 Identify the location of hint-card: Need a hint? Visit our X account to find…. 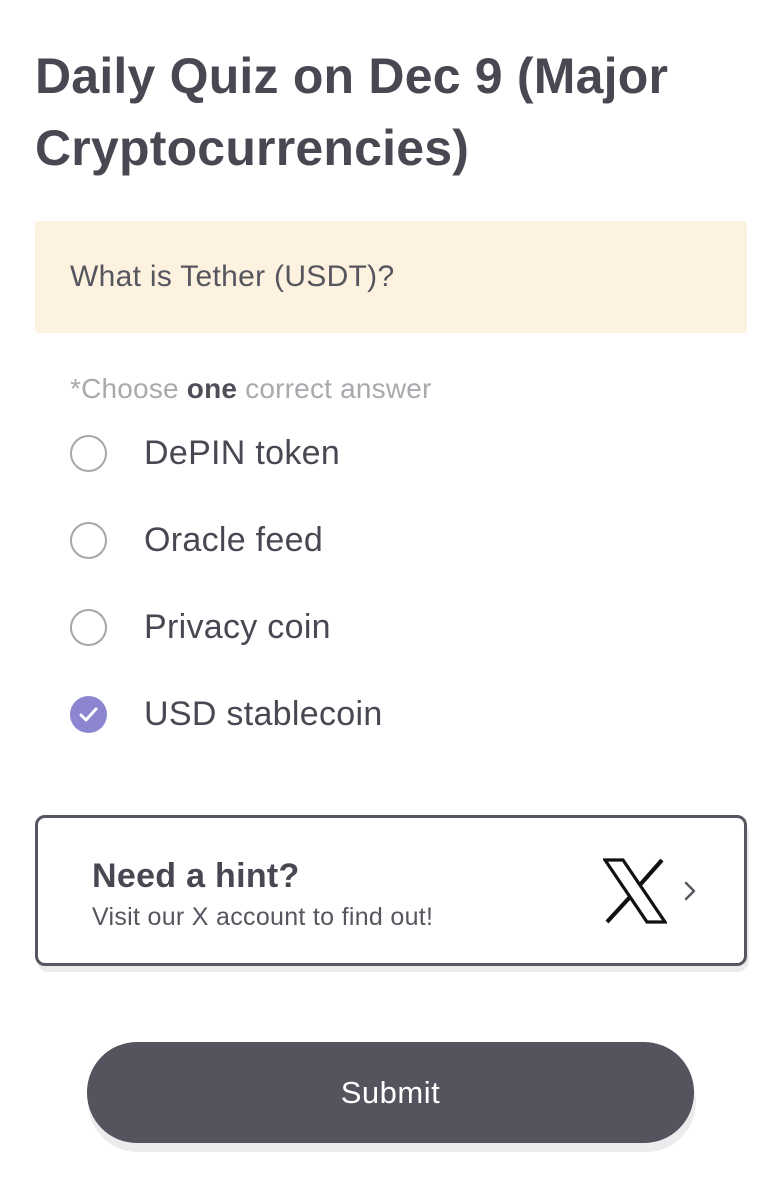
(391, 890).